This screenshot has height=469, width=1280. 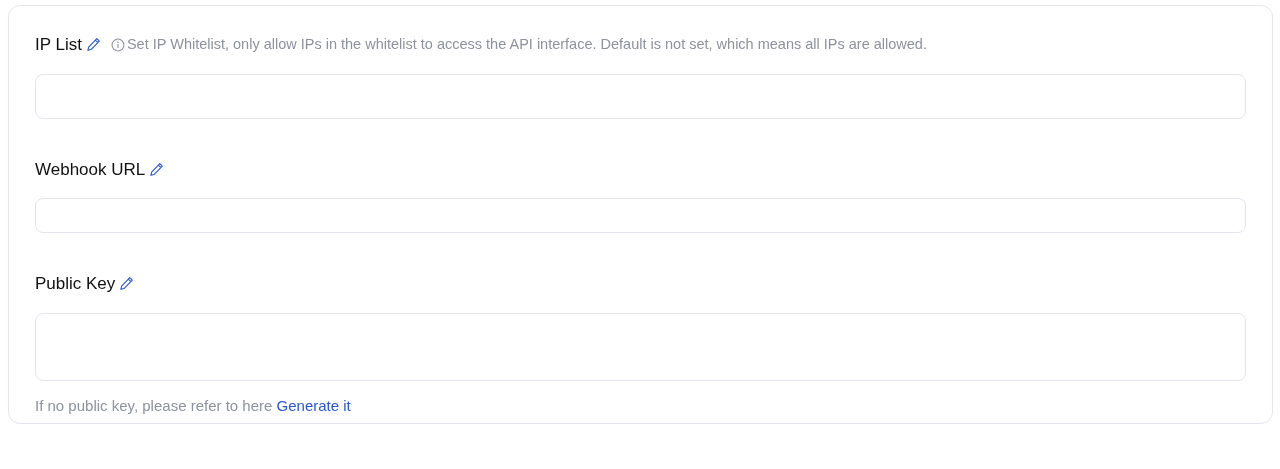 What do you see at coordinates (58, 45) in the screenshot?
I see `field-label: IP List` at bounding box center [58, 45].